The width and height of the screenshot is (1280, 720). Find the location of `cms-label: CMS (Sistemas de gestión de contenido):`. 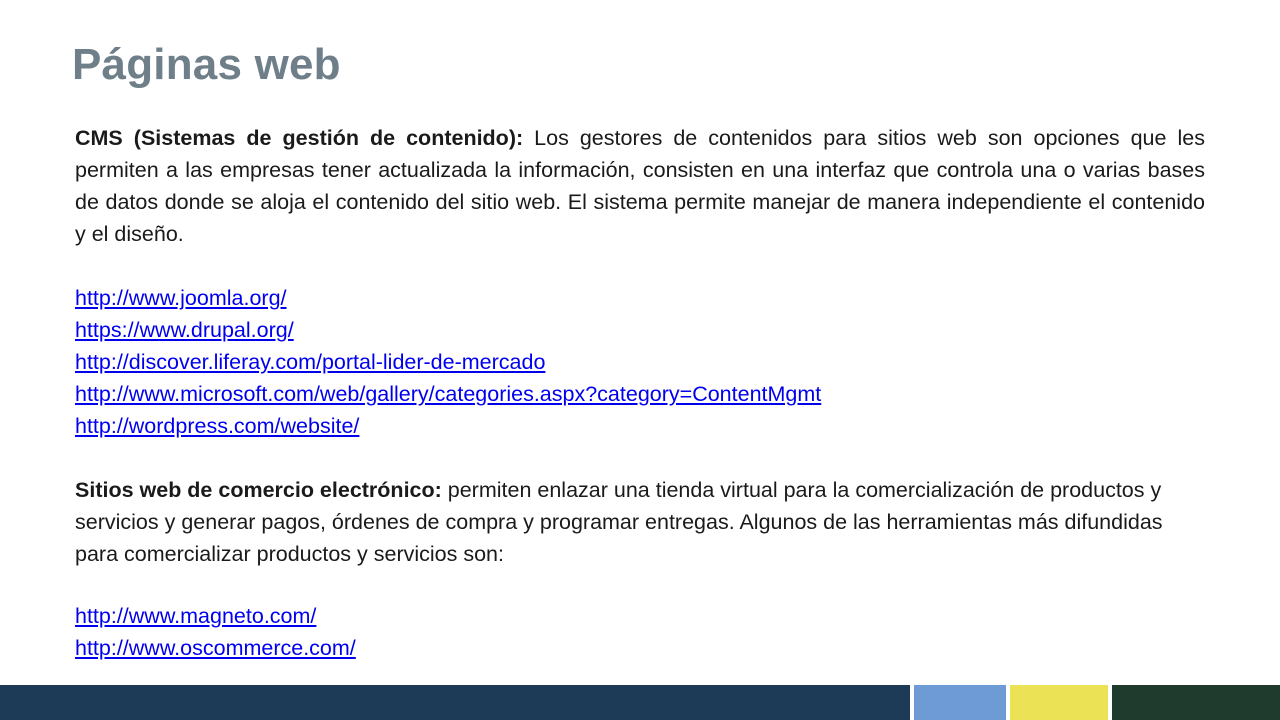

cms-label: CMS (Sistemas de gestión de contenido): is located at coordinates (299, 138).